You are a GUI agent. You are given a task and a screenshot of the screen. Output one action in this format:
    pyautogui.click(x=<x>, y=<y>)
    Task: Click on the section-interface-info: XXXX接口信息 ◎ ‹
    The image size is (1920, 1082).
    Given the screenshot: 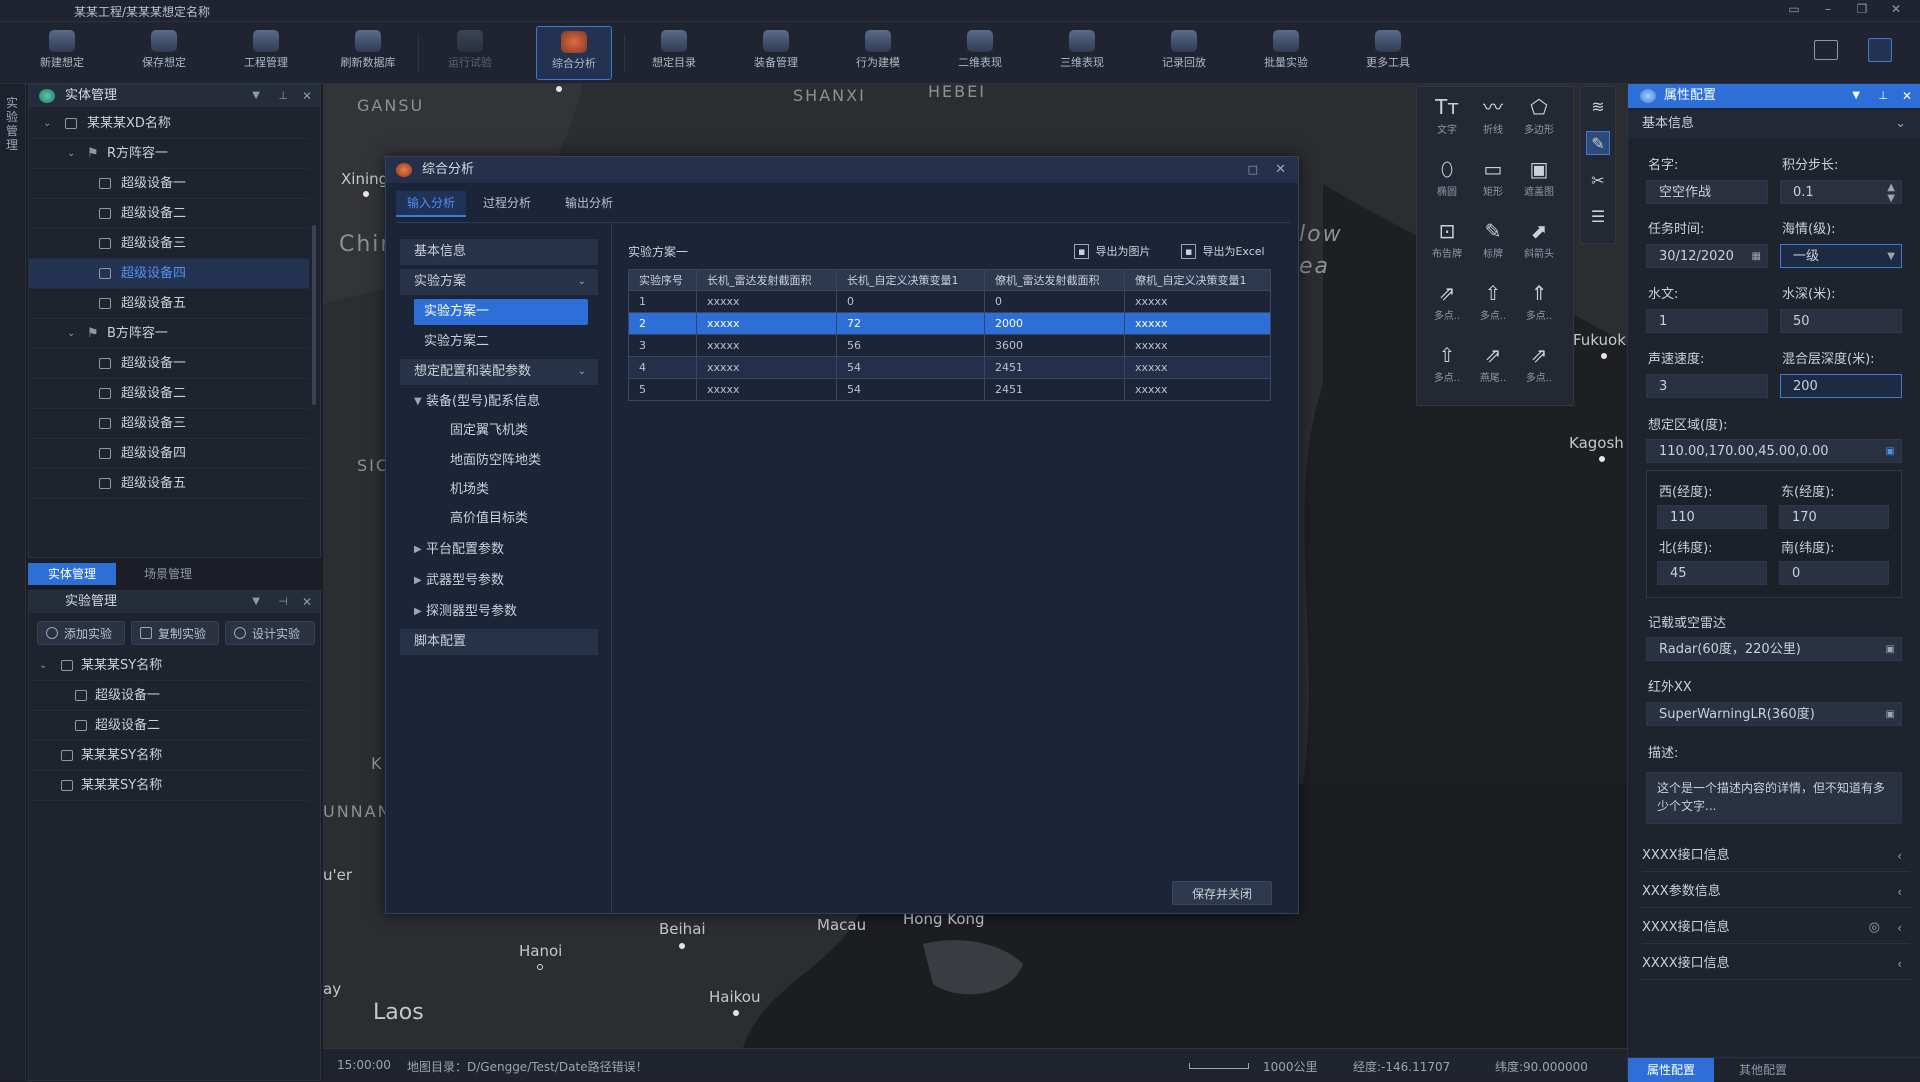 What is the action you would take?
    pyautogui.click(x=1776, y=928)
    